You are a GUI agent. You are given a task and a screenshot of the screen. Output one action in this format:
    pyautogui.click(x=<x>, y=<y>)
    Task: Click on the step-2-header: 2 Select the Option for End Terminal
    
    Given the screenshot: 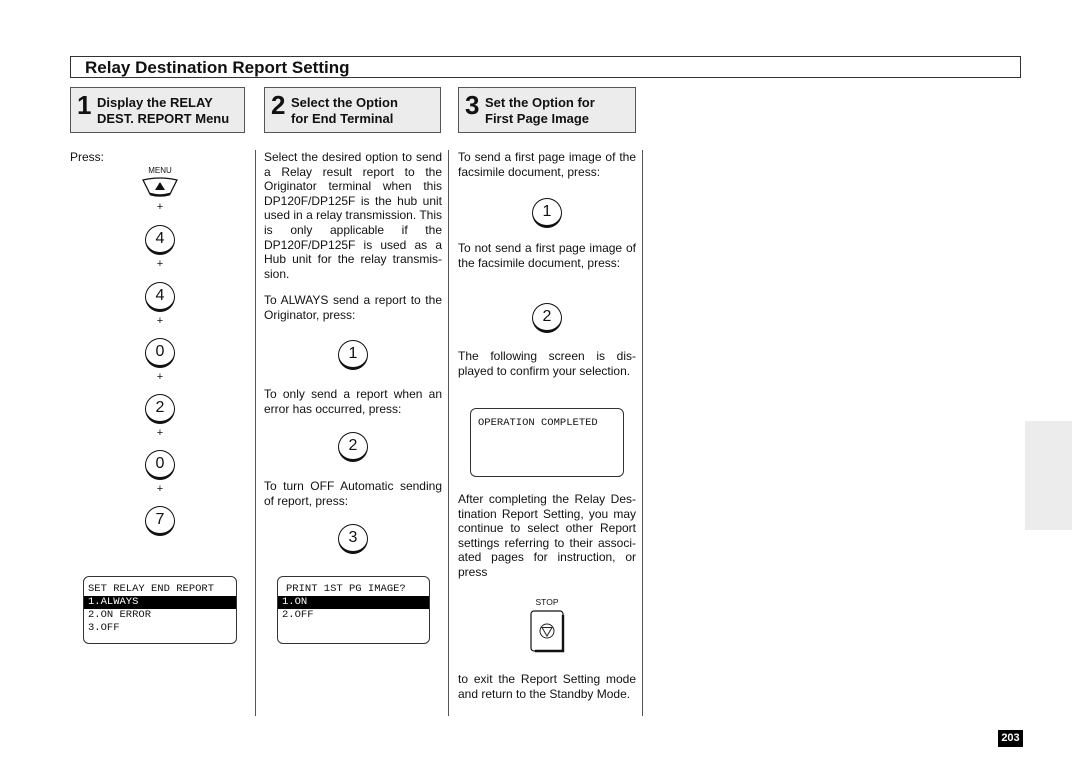 What is the action you would take?
    pyautogui.click(x=352, y=110)
    